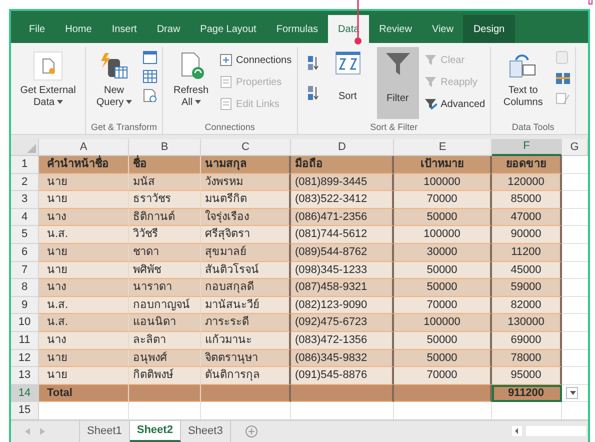  I want to click on table-cell: (083)522-3412, so click(342, 200).